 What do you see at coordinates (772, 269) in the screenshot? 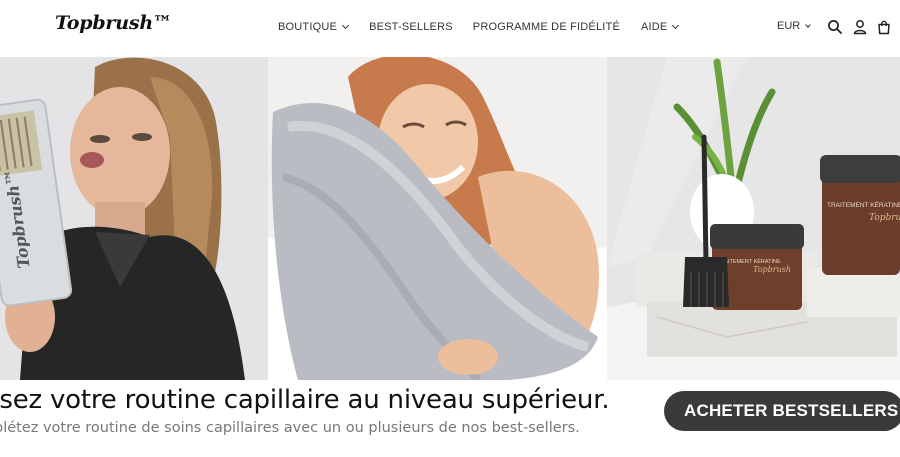
I see `small-jar-brand: Topbrush` at bounding box center [772, 269].